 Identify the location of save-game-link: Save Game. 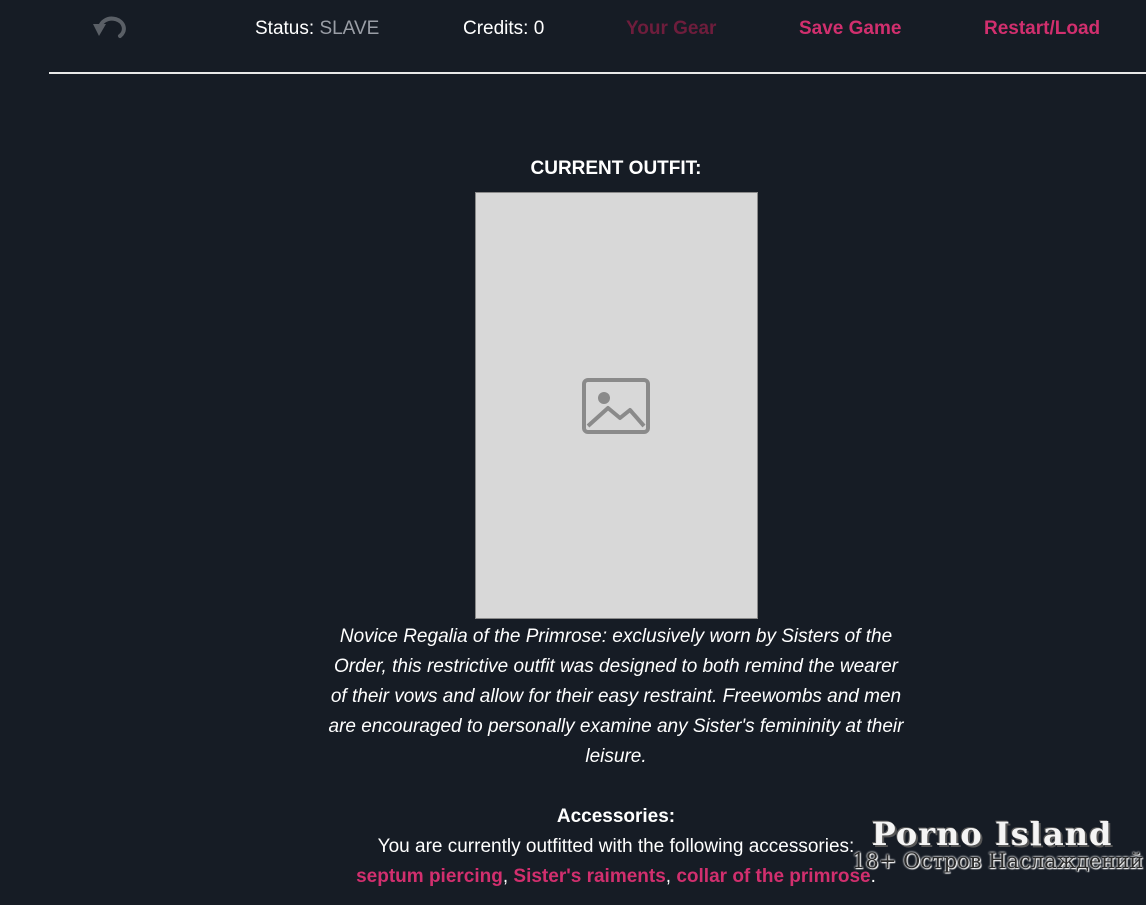
(850, 29).